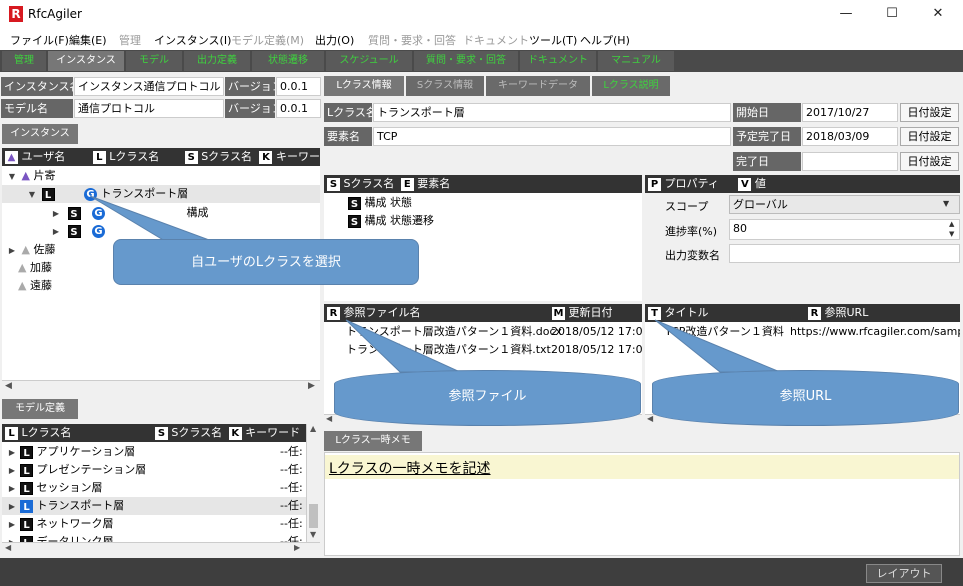  Describe the element at coordinates (805, 398) in the screenshot. I see `callout-ref-url: 参照URL` at that location.